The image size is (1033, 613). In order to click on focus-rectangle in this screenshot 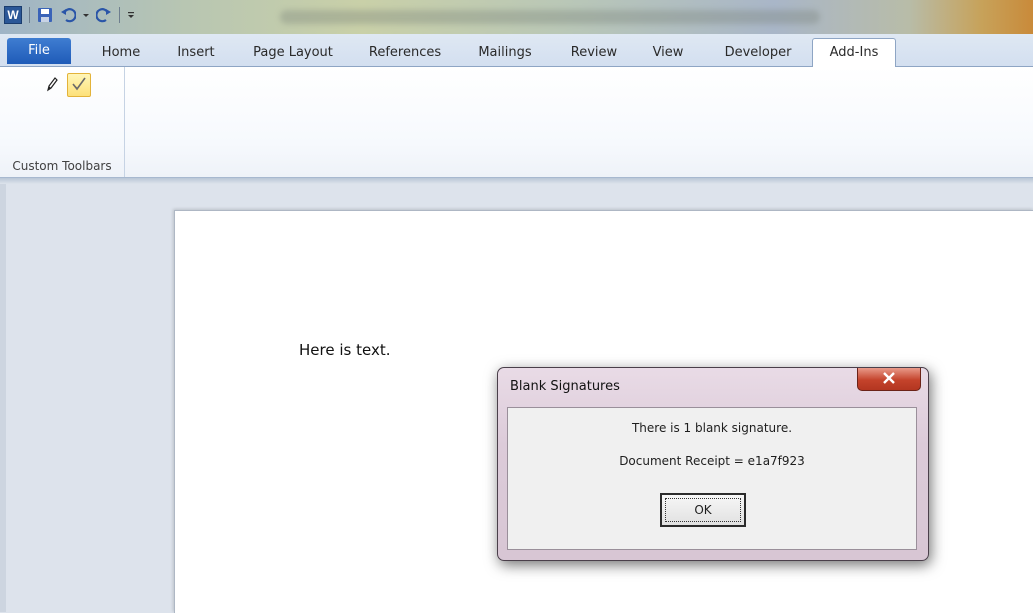, I will do `click(703, 510)`.